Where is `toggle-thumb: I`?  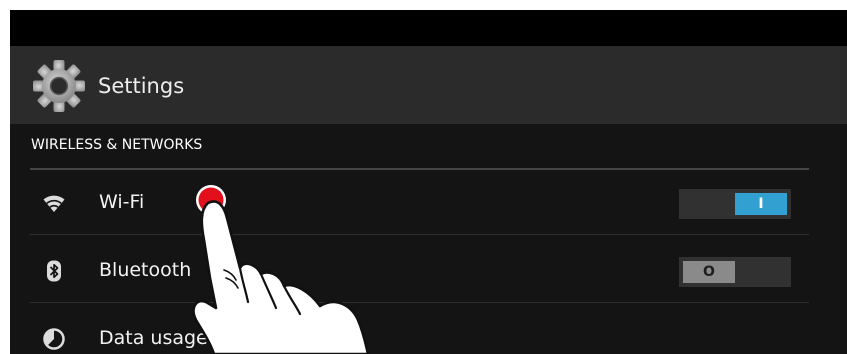 toggle-thumb: I is located at coordinates (761, 204).